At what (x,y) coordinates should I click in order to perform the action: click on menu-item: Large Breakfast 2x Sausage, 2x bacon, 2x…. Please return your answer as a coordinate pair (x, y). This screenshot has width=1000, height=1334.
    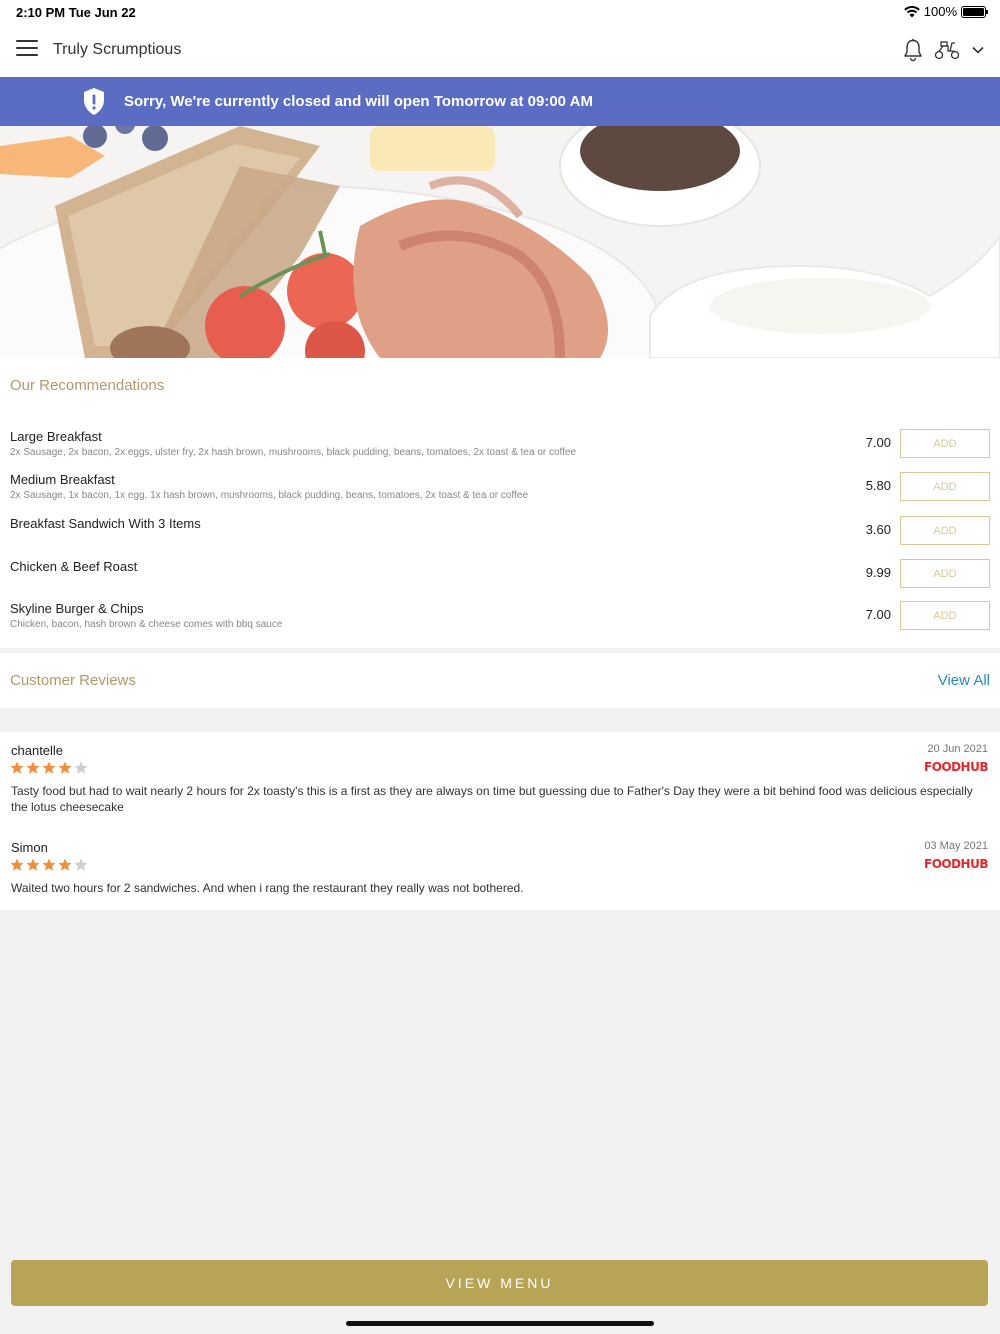
    Looking at the image, I should click on (500, 449).